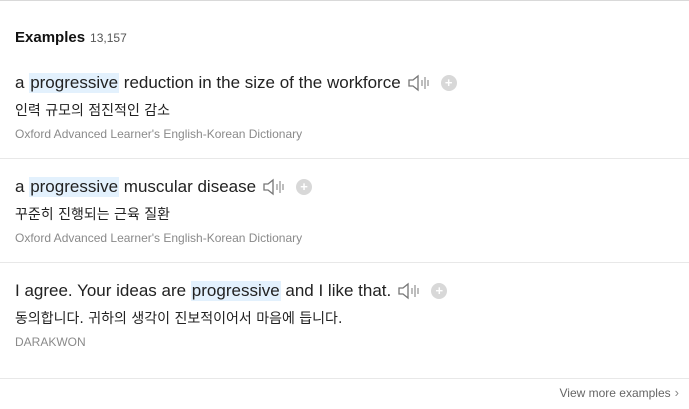  Describe the element at coordinates (50, 37) in the screenshot. I see `examples-title: Examples` at that location.